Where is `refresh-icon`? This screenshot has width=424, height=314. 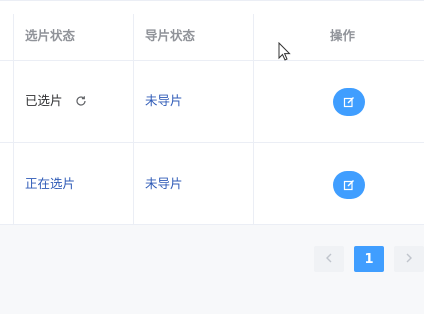 refresh-icon is located at coordinates (81, 103).